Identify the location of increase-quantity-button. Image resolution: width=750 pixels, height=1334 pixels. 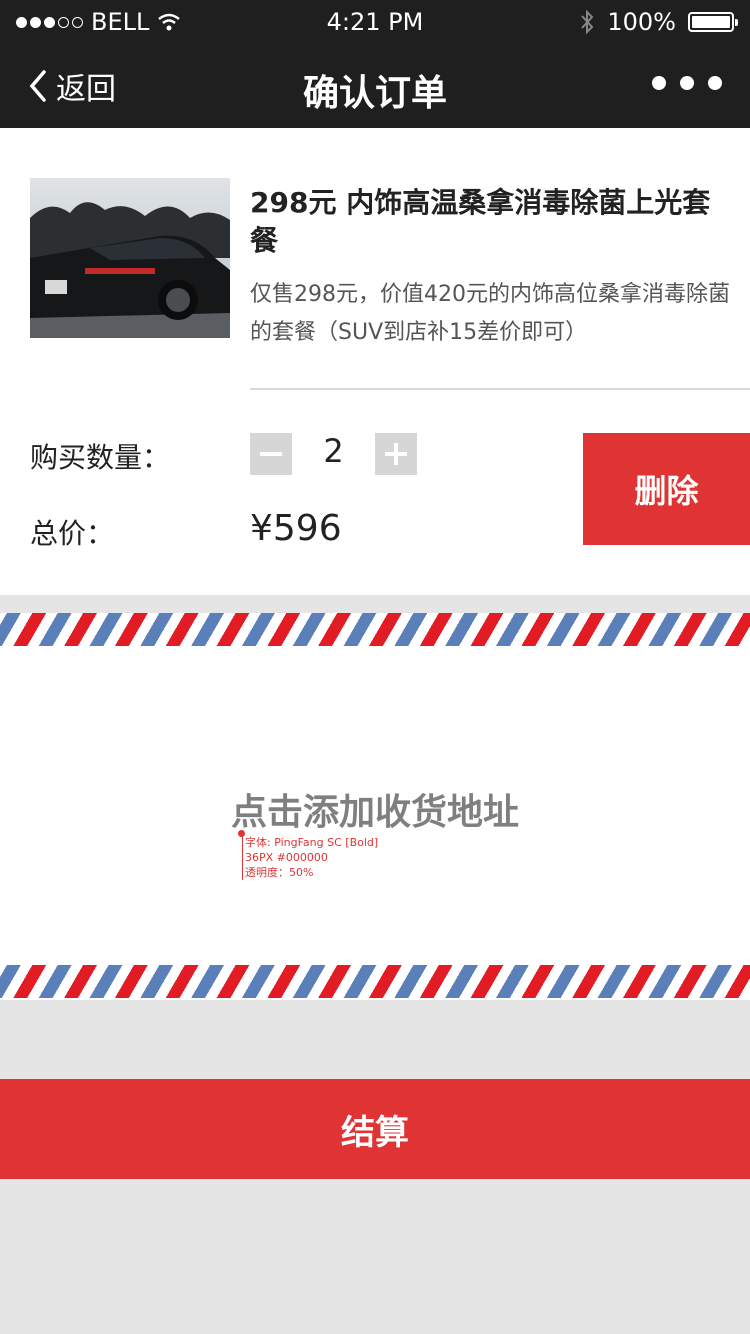
(396, 454).